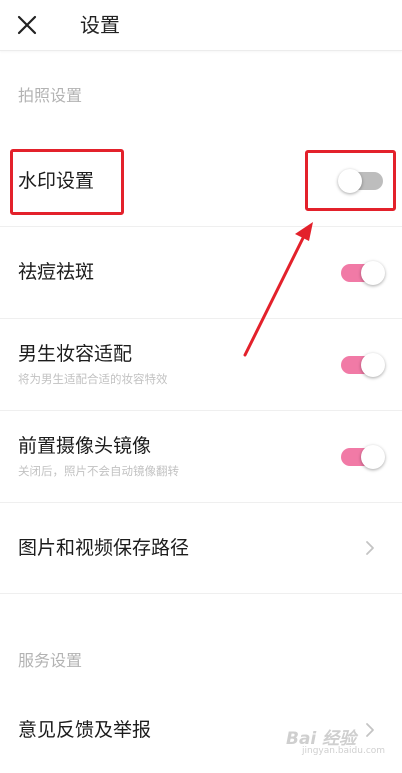 The height and width of the screenshot is (773, 402). Describe the element at coordinates (201, 456) in the screenshot. I see `setting-row-front-camera-mirror: 前置摄像头镜像 关闭后，照片不会自动镜像翻转` at that location.